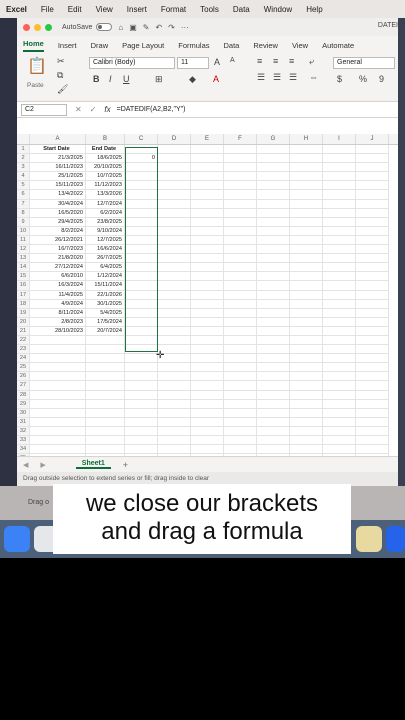 Image resolution: width=405 pixels, height=720 pixels. What do you see at coordinates (240, 139) in the screenshot?
I see `col-header-f: F` at bounding box center [240, 139].